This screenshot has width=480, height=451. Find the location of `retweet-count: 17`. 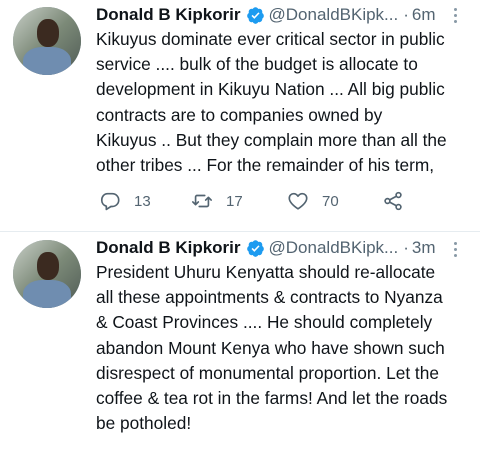

retweet-count: 17 is located at coordinates (234, 201).